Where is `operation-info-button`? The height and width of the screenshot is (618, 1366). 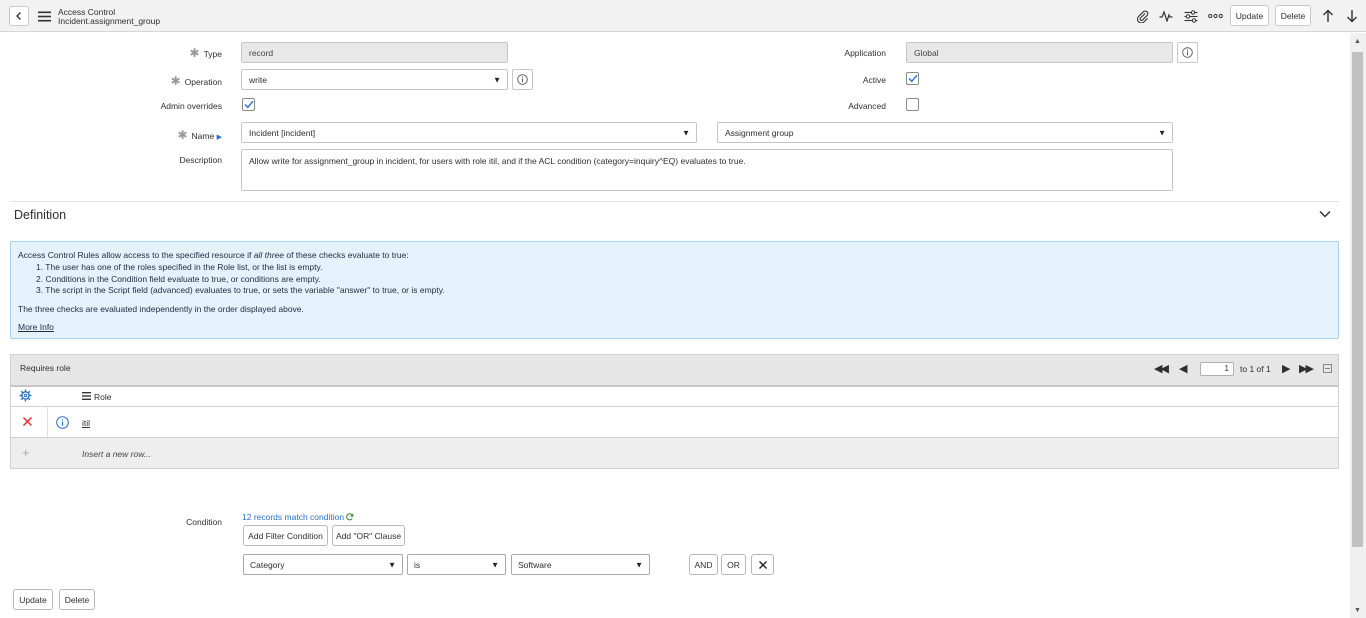 operation-info-button is located at coordinates (522, 79).